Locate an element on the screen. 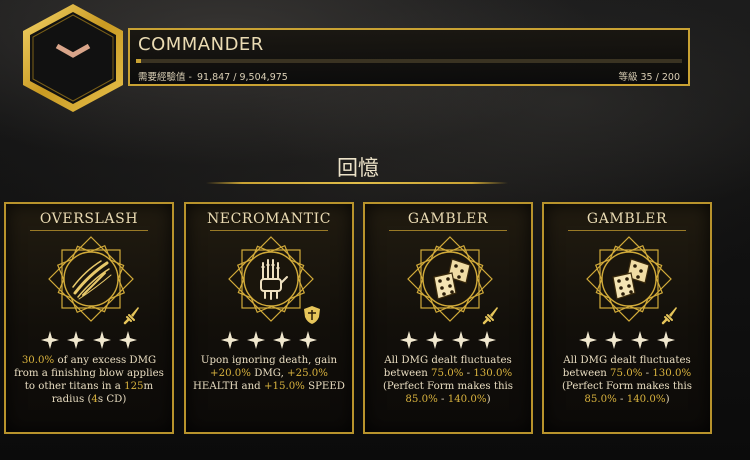 The width and height of the screenshot is (750, 460). card-title: OVERSLASH is located at coordinates (89, 219).